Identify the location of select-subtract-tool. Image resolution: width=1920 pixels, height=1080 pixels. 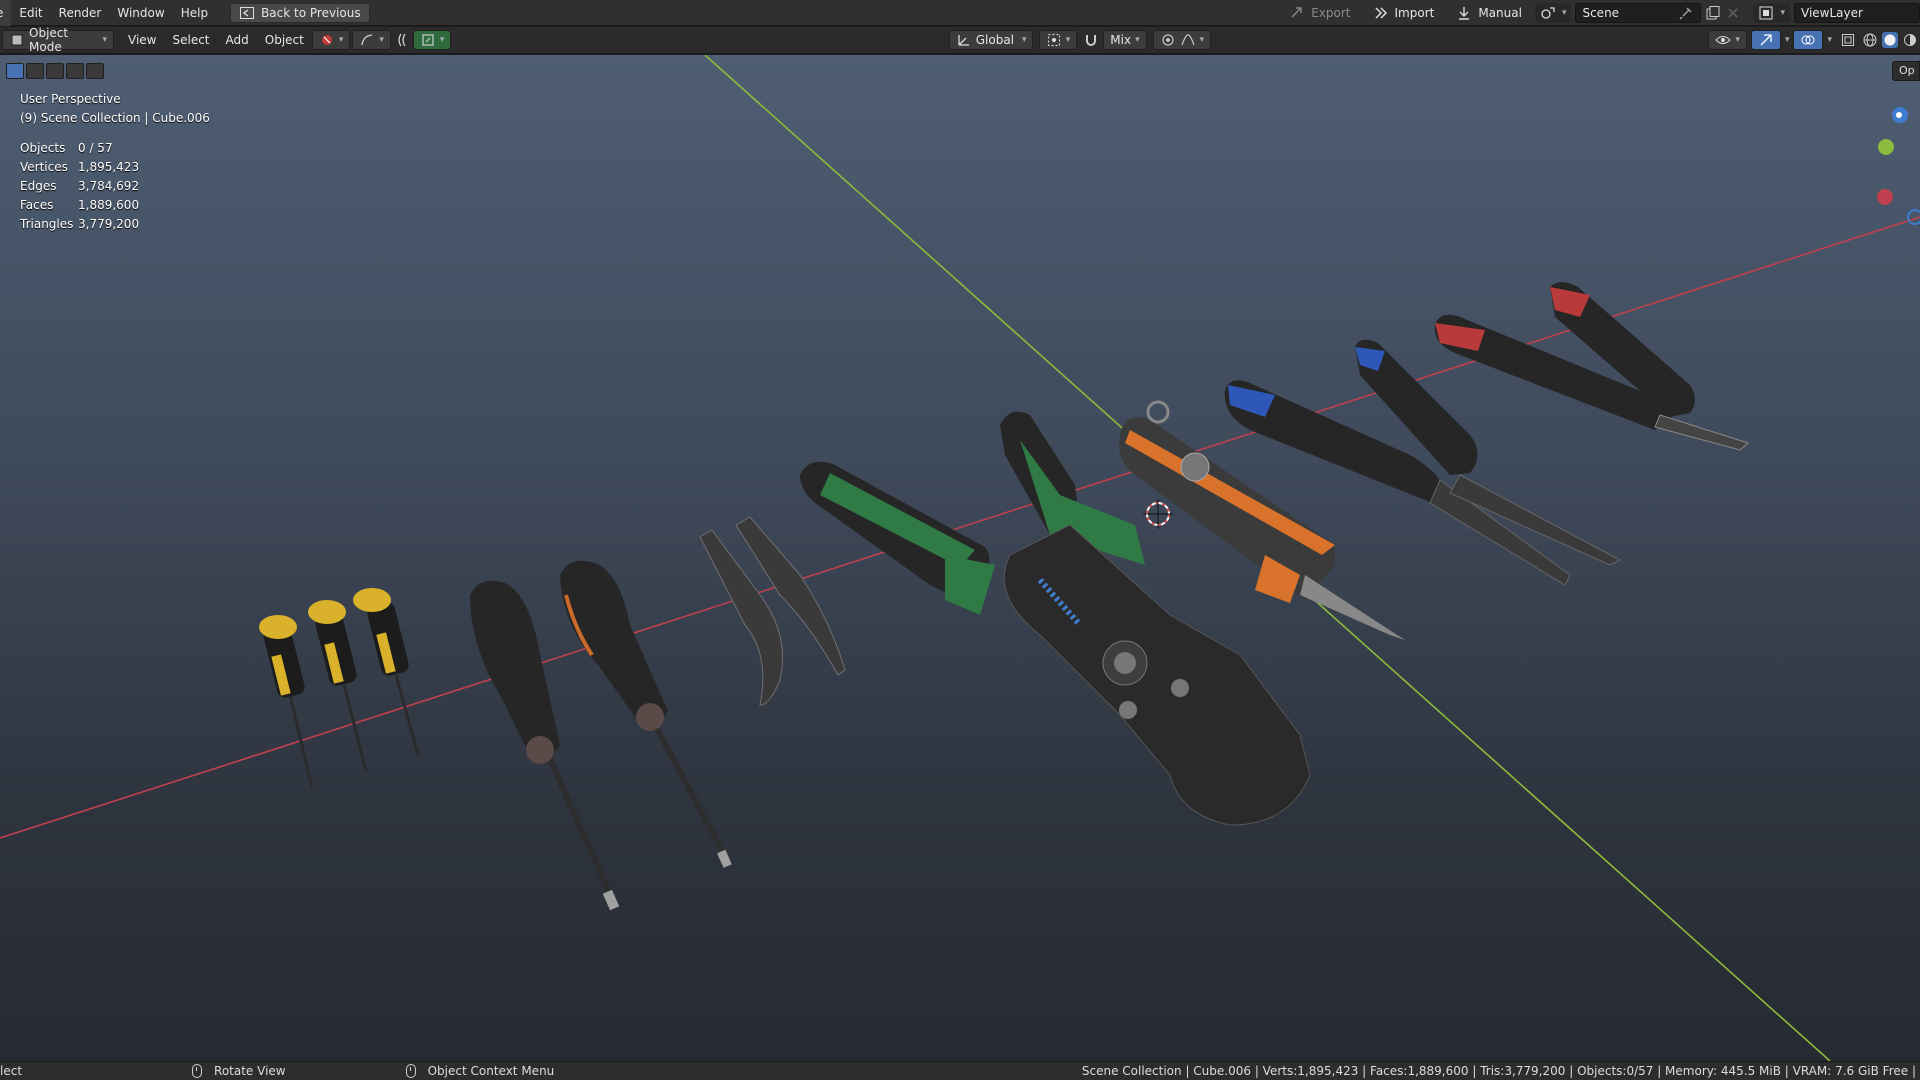
(55, 71).